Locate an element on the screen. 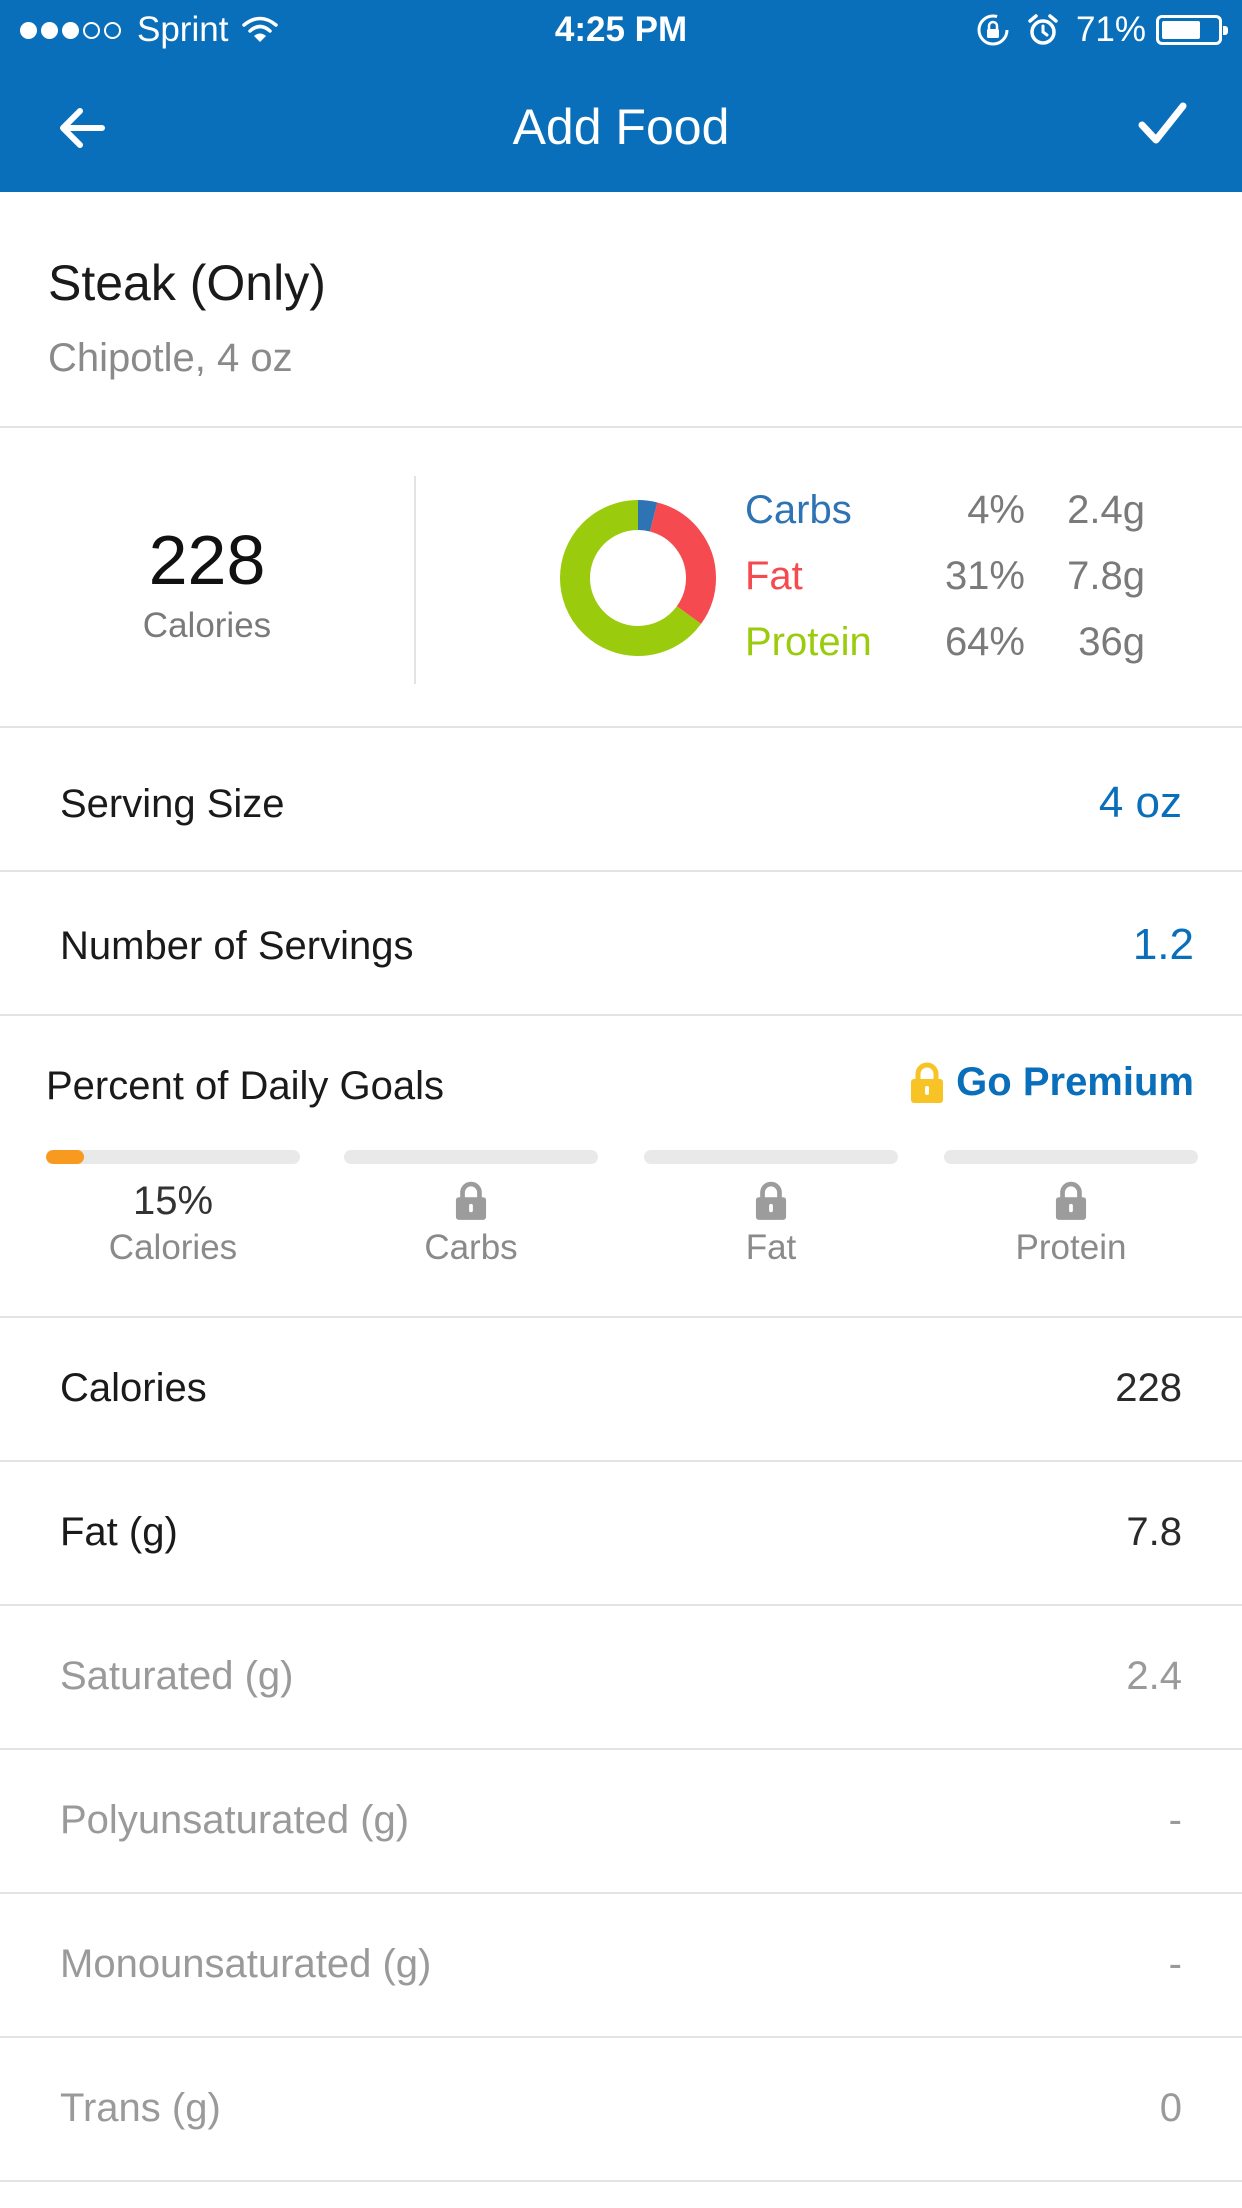  status-bar: Sprint 4:25 PM 71% is located at coordinates (621, 31).